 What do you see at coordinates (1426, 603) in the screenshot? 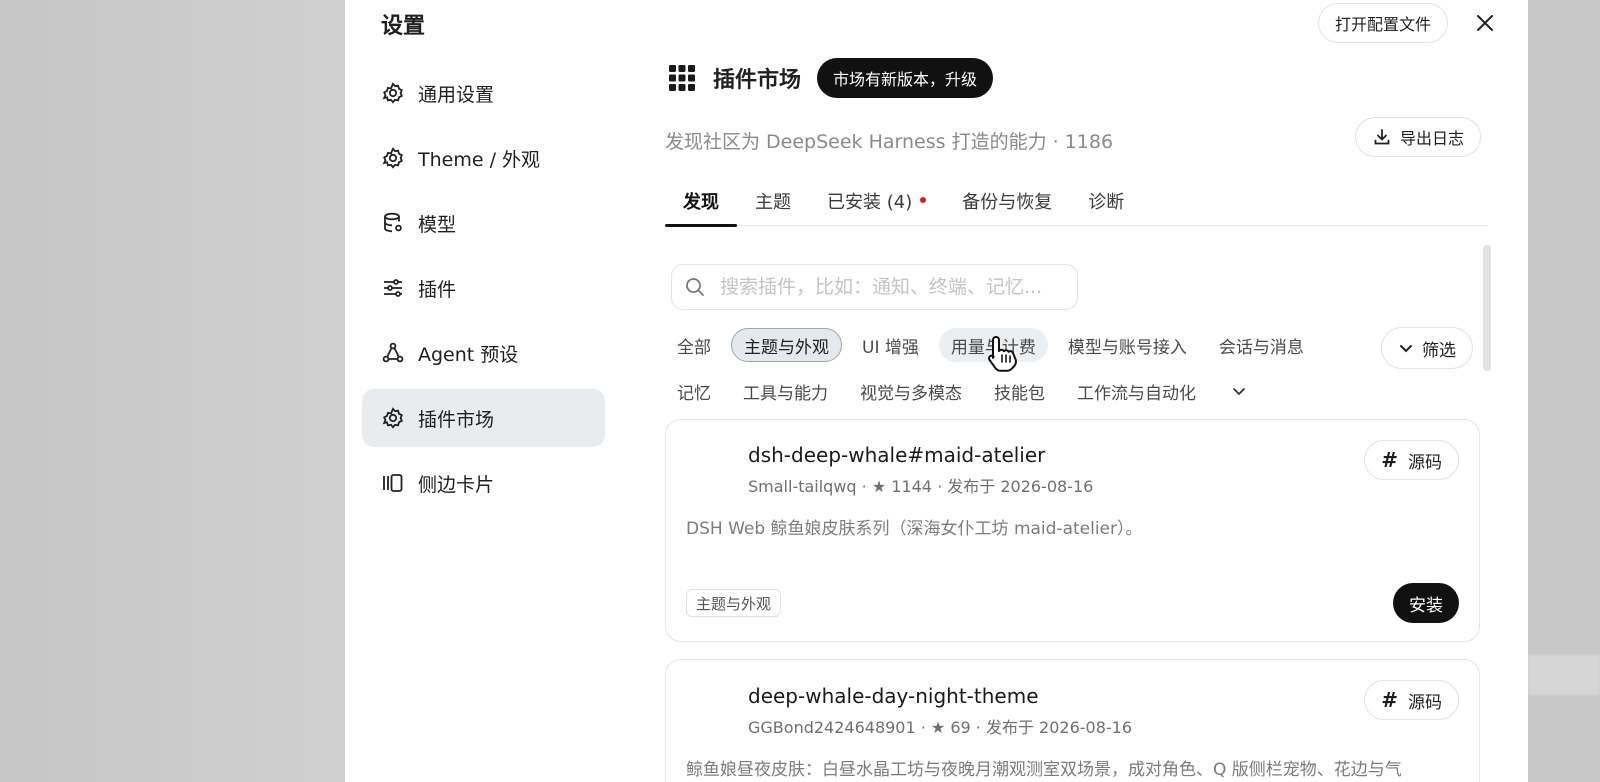
I see `install-button: 安装` at bounding box center [1426, 603].